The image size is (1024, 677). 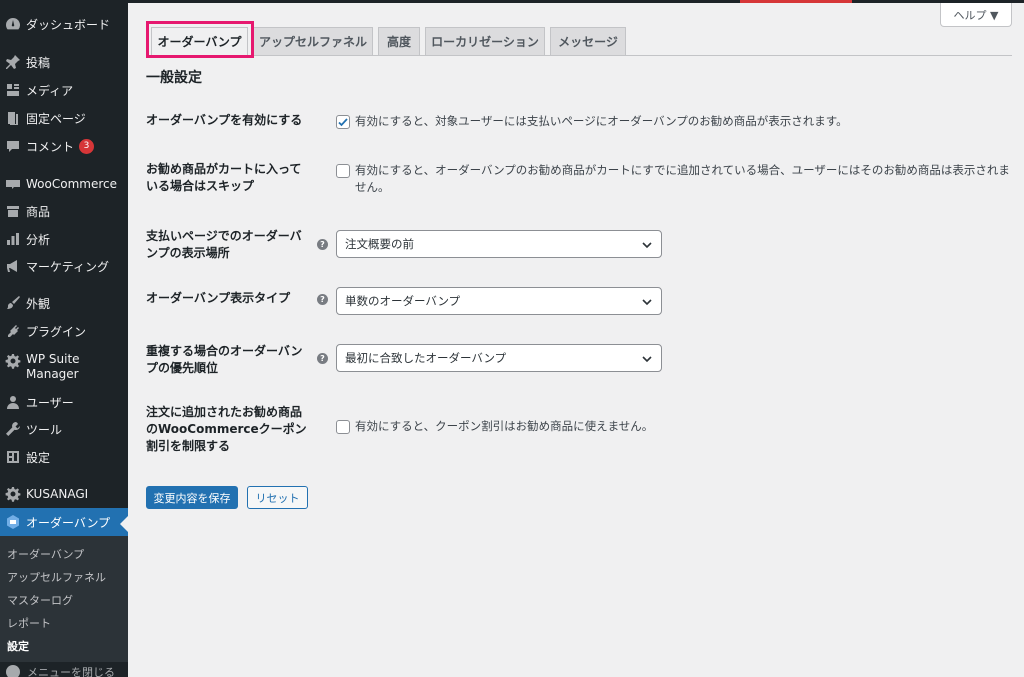 I want to click on sidebar-item-label: 固定ページ, so click(x=56, y=118).